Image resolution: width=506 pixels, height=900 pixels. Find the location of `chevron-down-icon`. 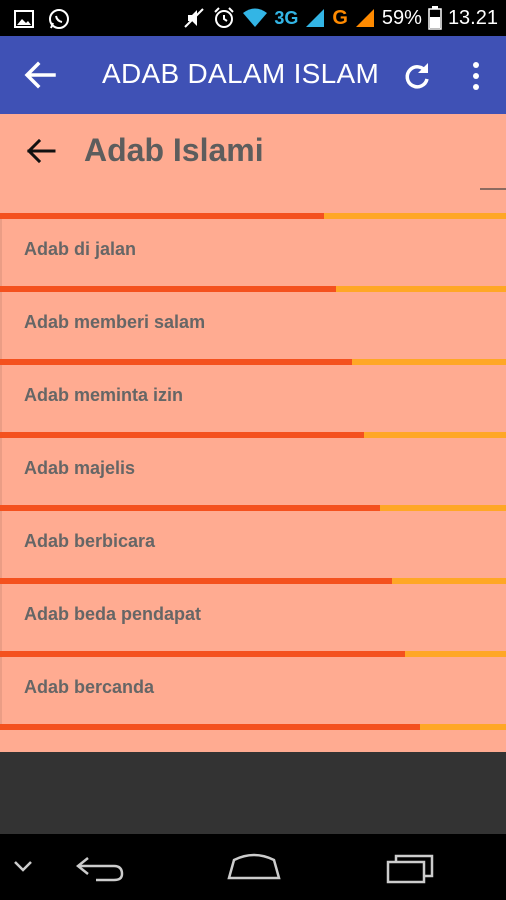

chevron-down-icon is located at coordinates (23, 866).